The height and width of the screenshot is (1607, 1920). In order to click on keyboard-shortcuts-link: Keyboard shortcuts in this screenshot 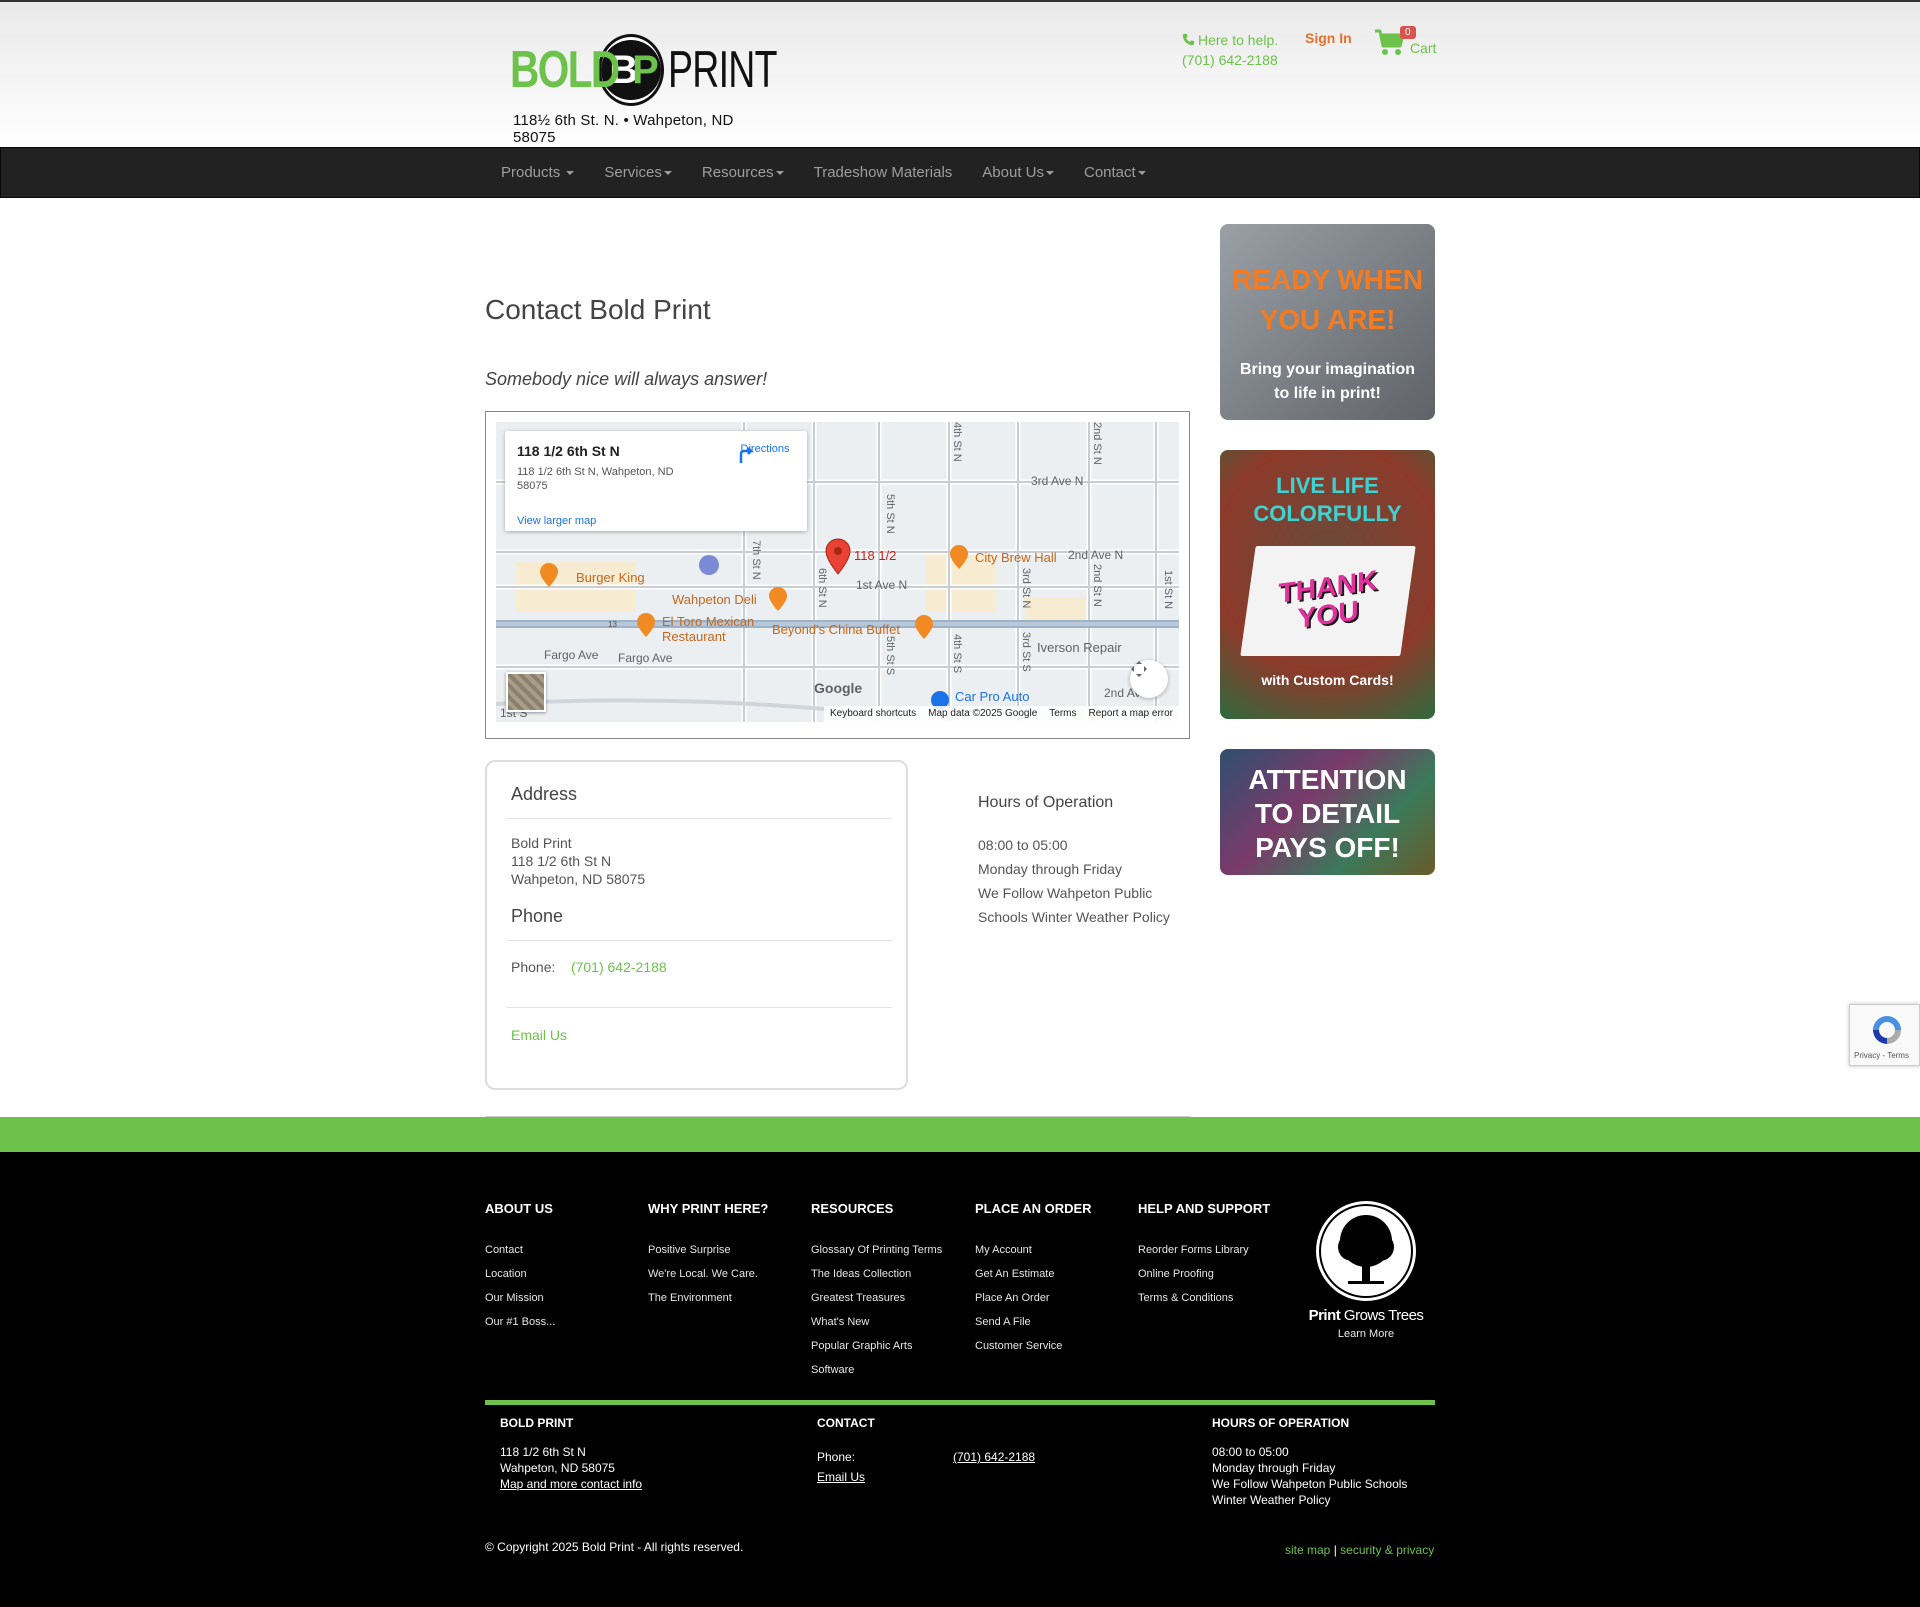, I will do `click(873, 714)`.